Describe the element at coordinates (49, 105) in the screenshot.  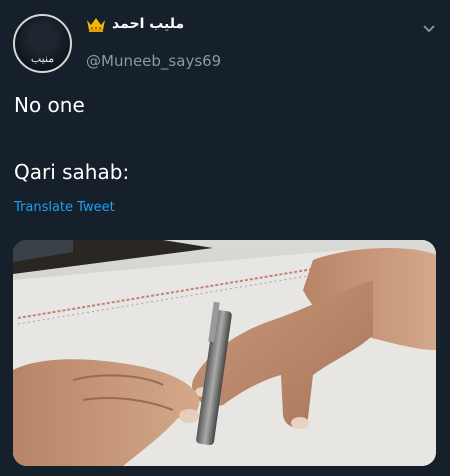
I see `tweet-text-line-1: No one` at that location.